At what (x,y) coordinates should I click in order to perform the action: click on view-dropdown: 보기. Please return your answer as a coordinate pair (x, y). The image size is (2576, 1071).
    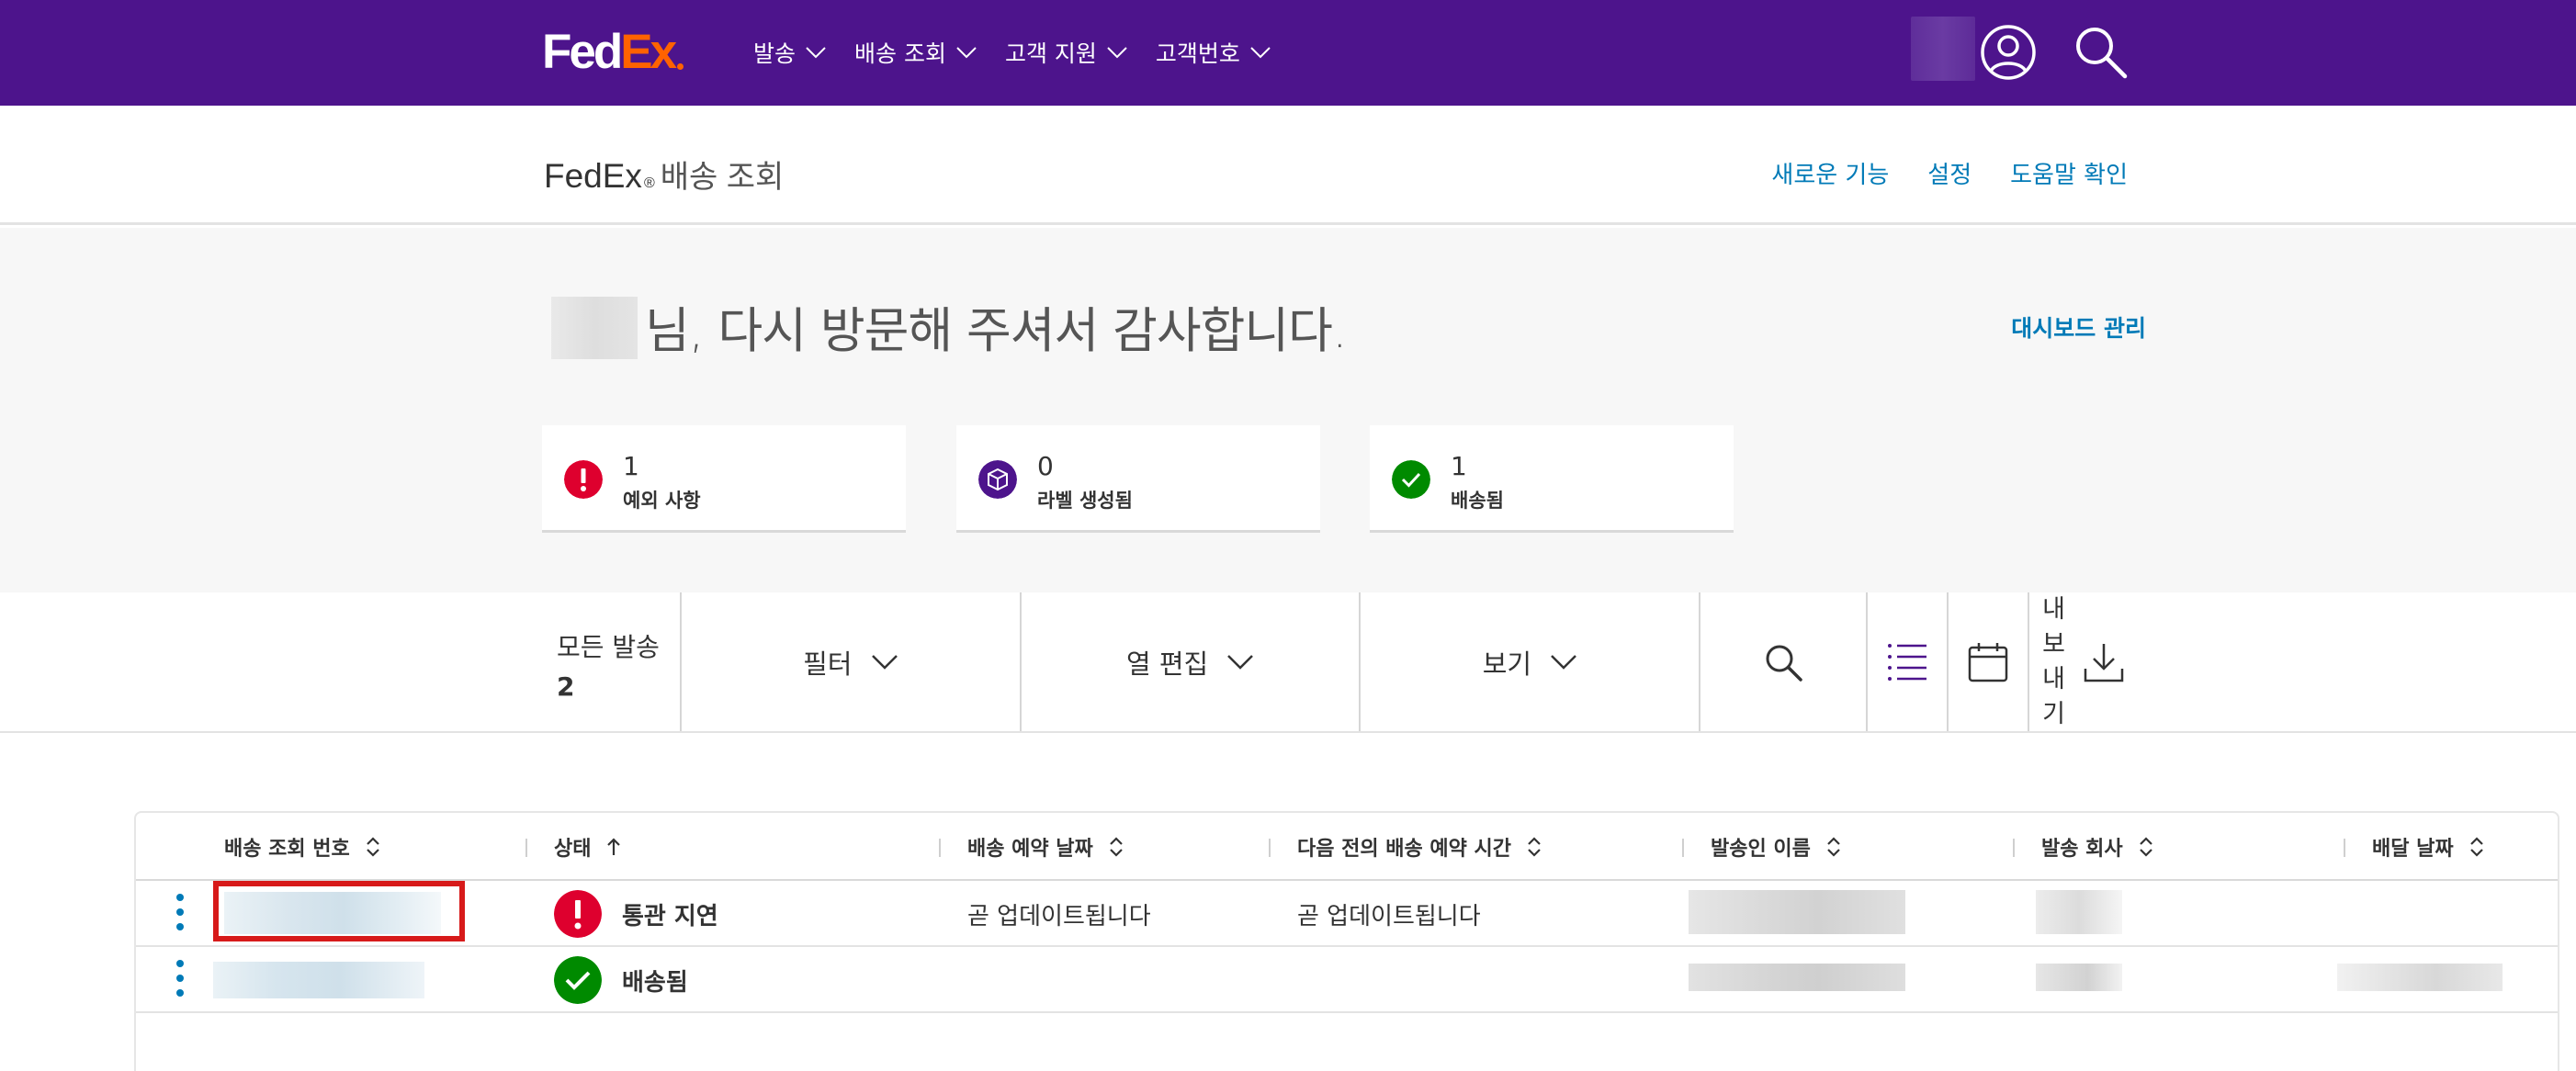
    Looking at the image, I should click on (1531, 662).